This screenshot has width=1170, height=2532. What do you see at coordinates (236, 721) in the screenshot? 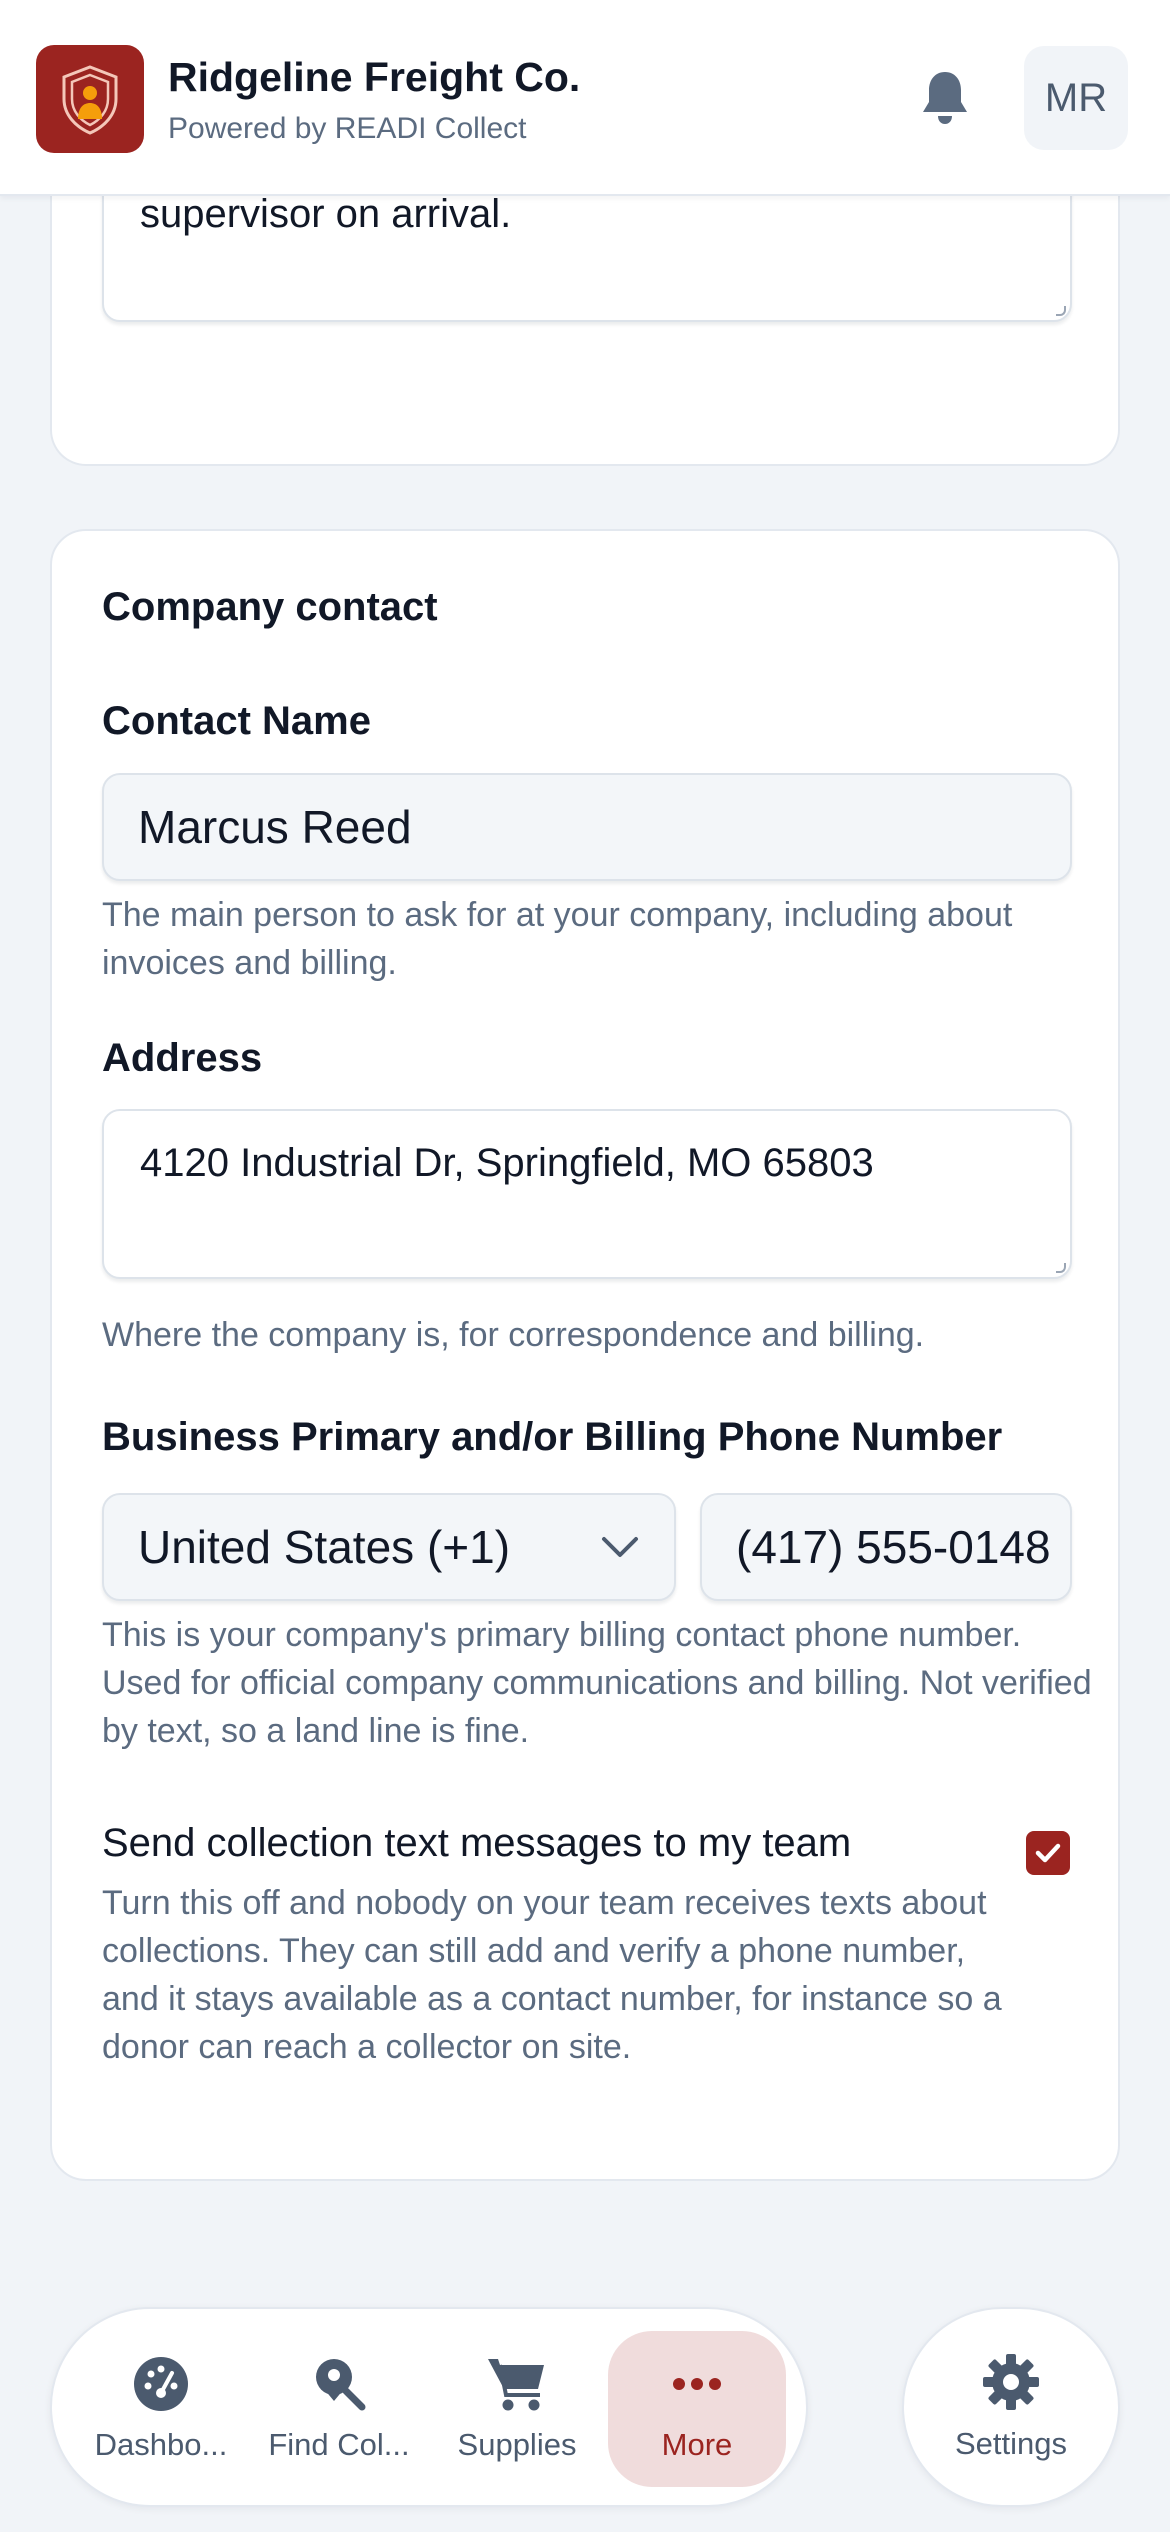
I see `contact-name-label: Contact Name` at bounding box center [236, 721].